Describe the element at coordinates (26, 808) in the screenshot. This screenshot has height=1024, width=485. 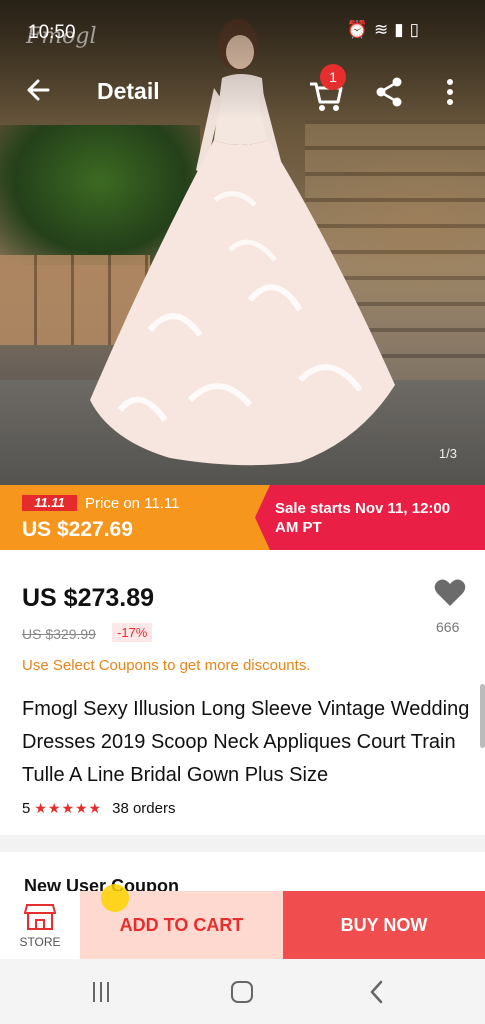
I see `rating-value: 5` at that location.